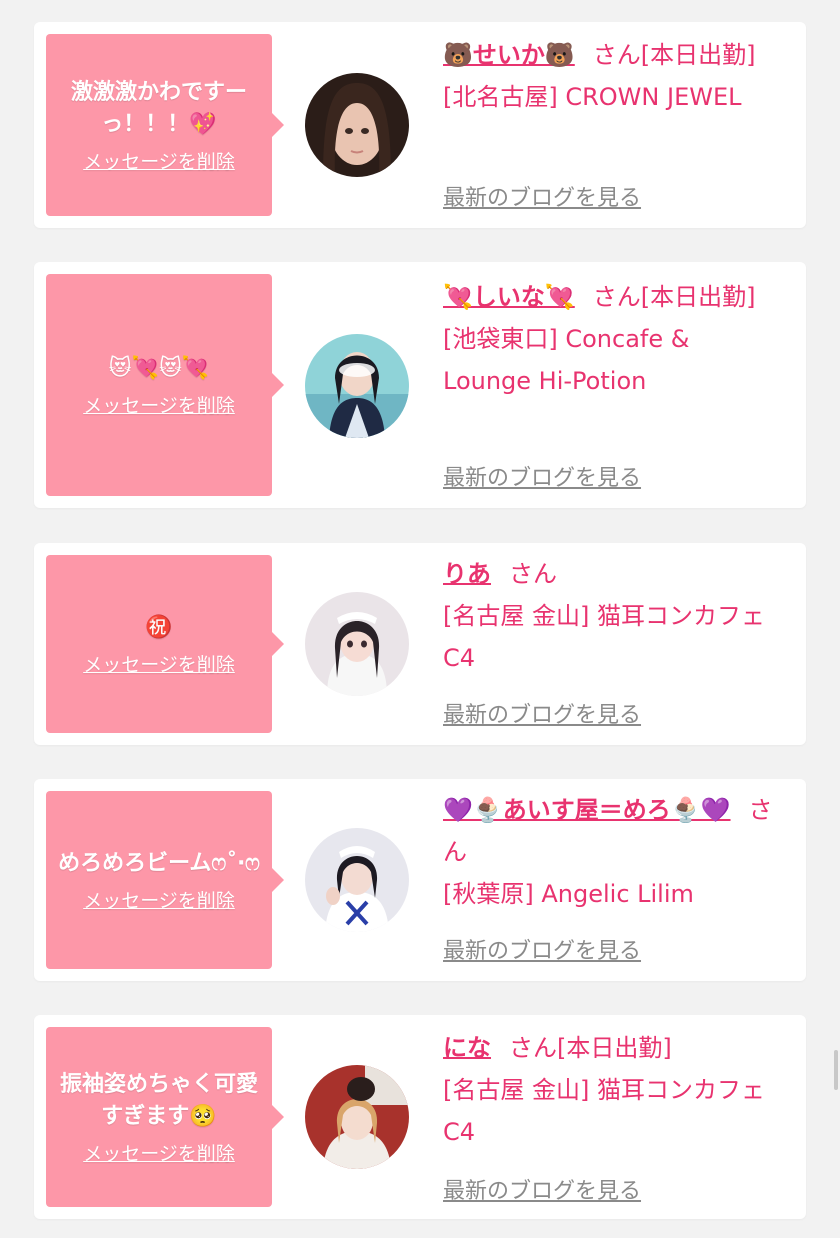  What do you see at coordinates (566, 360) in the screenshot?
I see `shop-name: [池袋東口] Concafe & Lounge Hi-Potion` at bounding box center [566, 360].